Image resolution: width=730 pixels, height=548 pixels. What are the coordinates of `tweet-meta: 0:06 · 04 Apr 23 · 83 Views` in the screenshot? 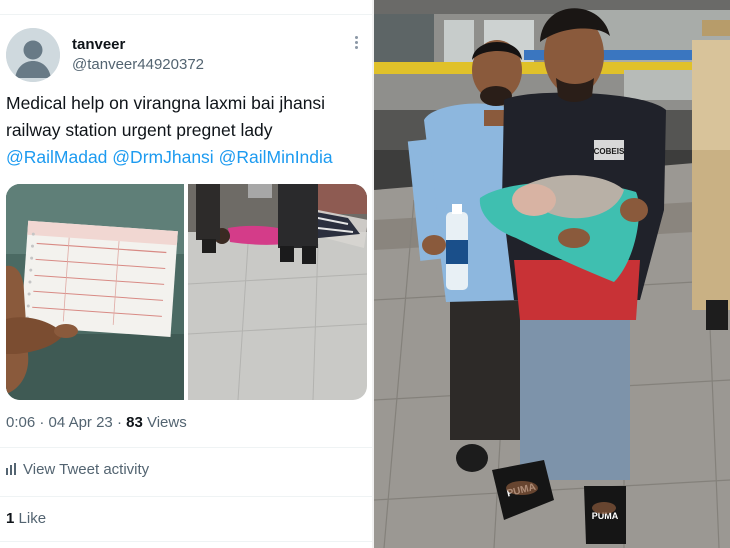 It's located at (96, 422).